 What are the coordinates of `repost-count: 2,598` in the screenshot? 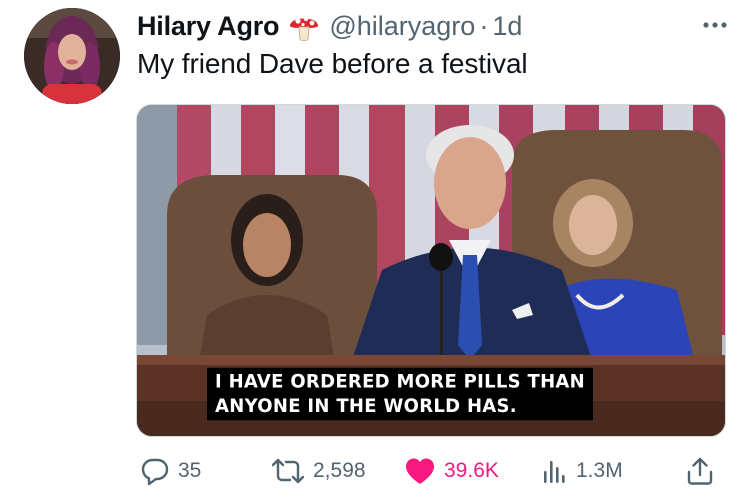 It's located at (339, 470).